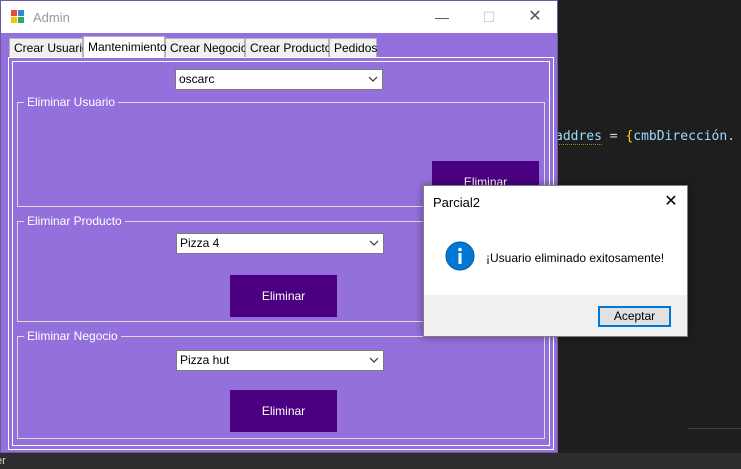 The height and width of the screenshot is (469, 741). I want to click on business-combo-value: Pizza hut, so click(205, 360).